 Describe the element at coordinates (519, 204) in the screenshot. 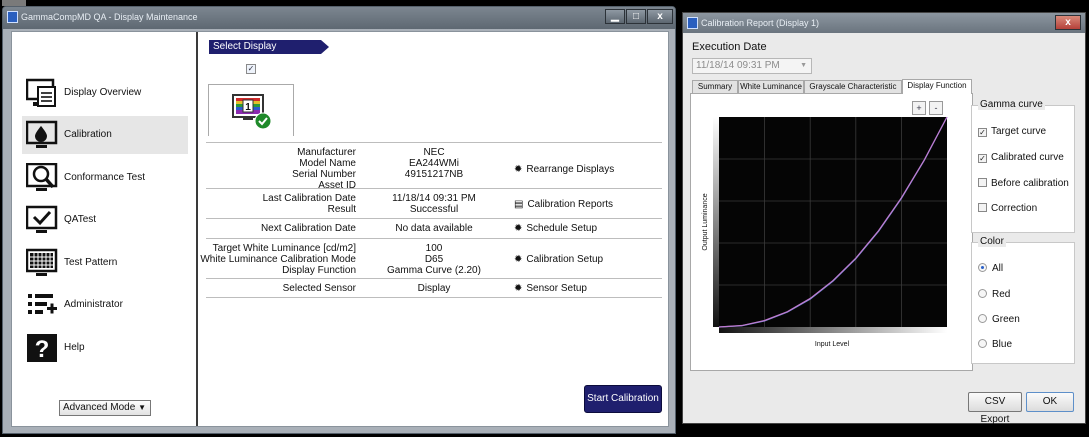

I see `report-icon: ▤` at that location.